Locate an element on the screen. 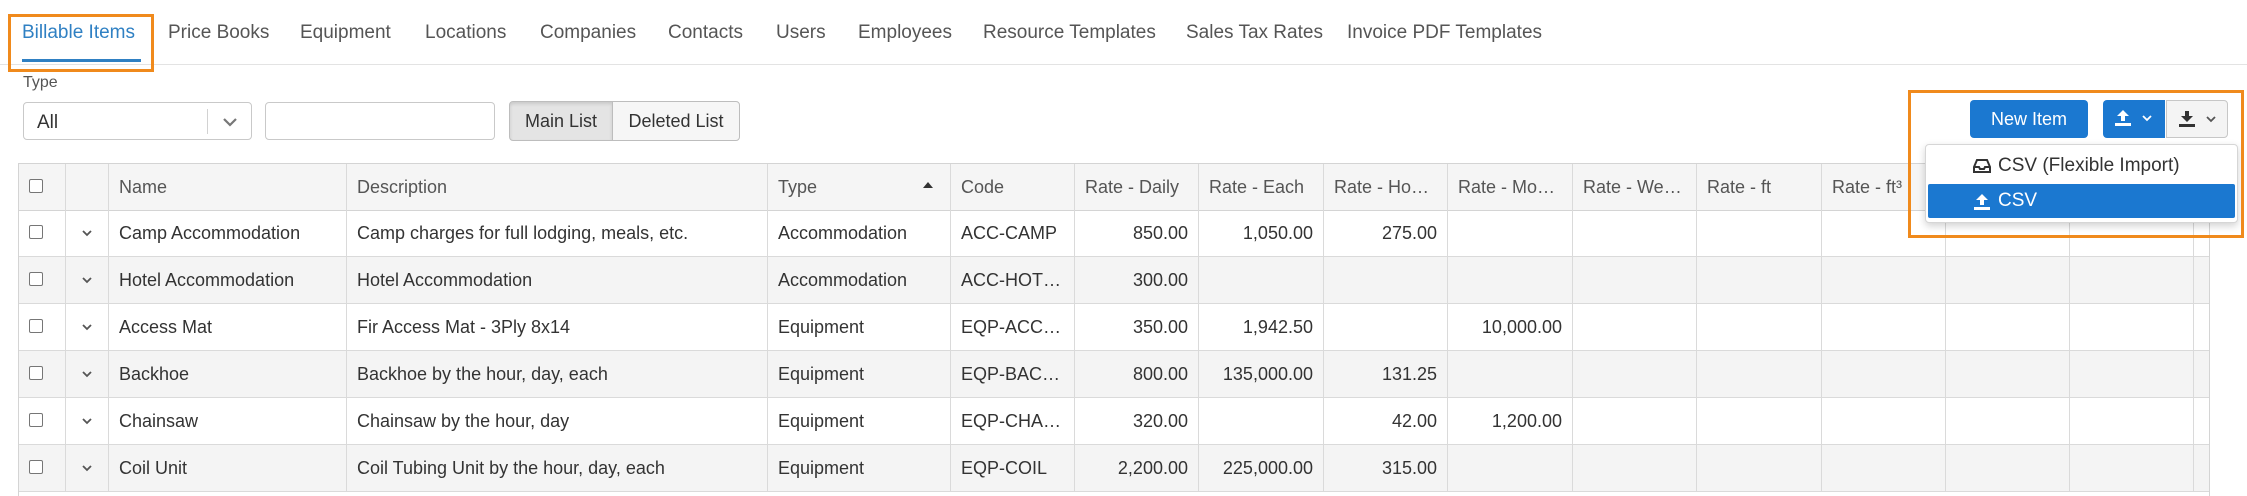  column-header-rate-hourly: Rate - Hourly is located at coordinates (1386, 187).